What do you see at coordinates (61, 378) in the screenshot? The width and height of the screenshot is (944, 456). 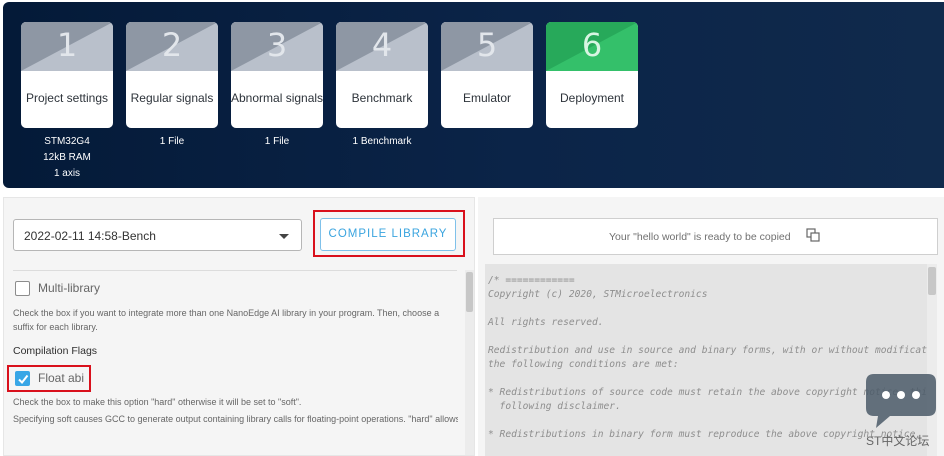 I see `float-abi-label: Float abi` at bounding box center [61, 378].